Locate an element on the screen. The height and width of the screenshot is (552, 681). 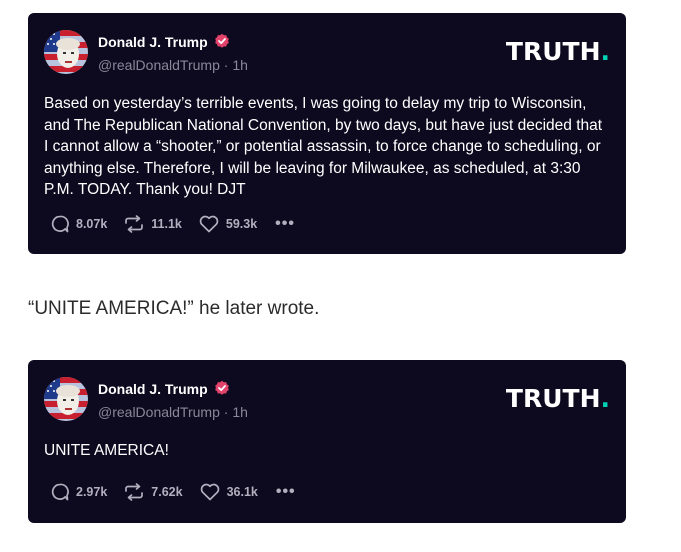
like-button: 59.3k is located at coordinates (227, 224).